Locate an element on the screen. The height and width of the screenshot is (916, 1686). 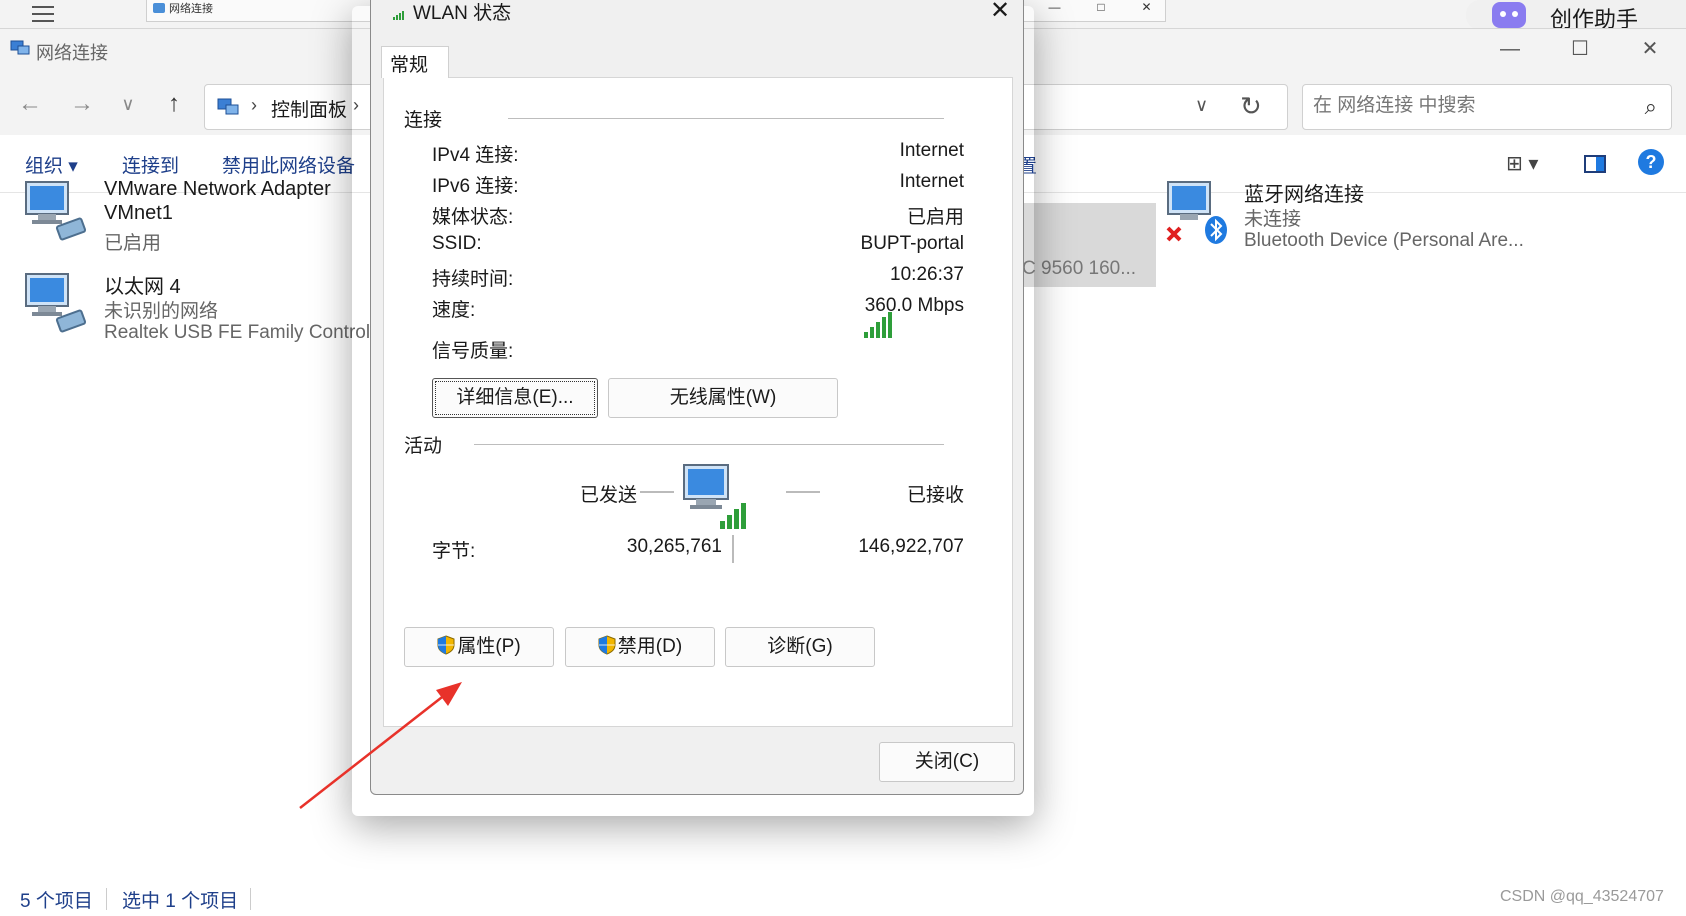
close-button: 关闭(C) is located at coordinates (947, 762).